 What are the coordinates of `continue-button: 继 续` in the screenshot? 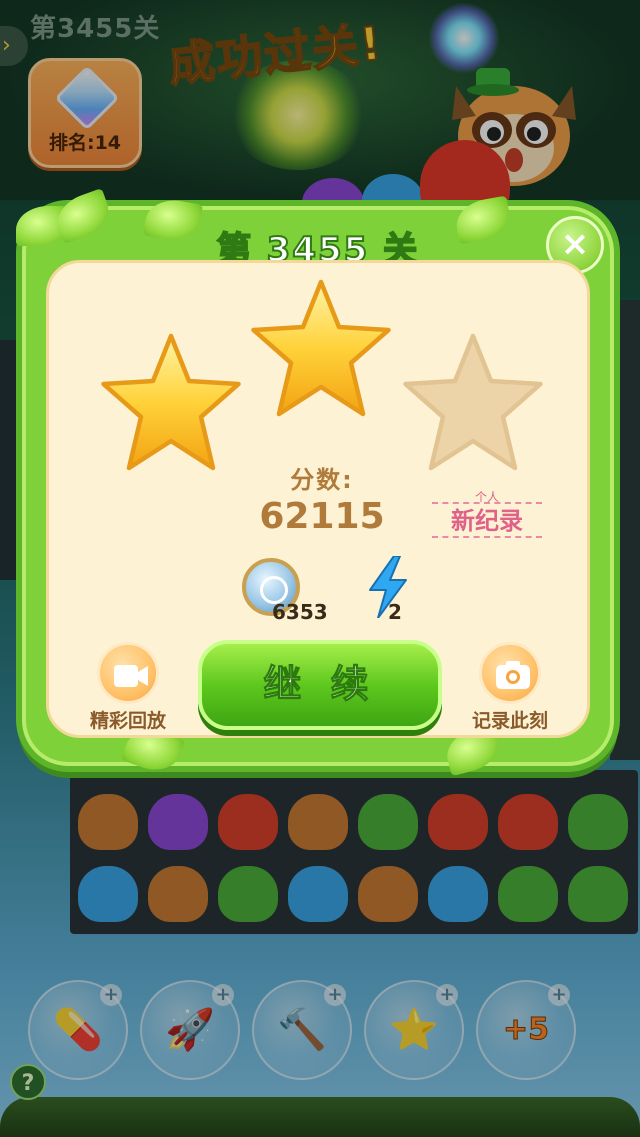 It's located at (320, 685).